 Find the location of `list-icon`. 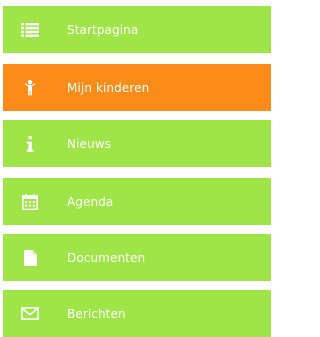

list-icon is located at coordinates (30, 30).